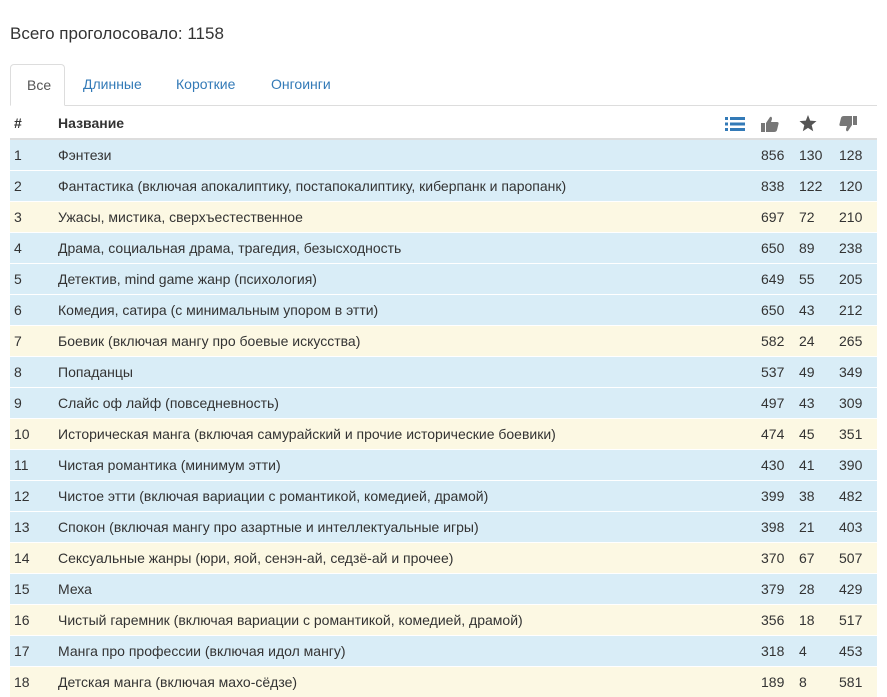 Image resolution: width=887 pixels, height=697 pixels. Describe the element at coordinates (819, 341) in the screenshot. I see `row-favs: 24` at that location.